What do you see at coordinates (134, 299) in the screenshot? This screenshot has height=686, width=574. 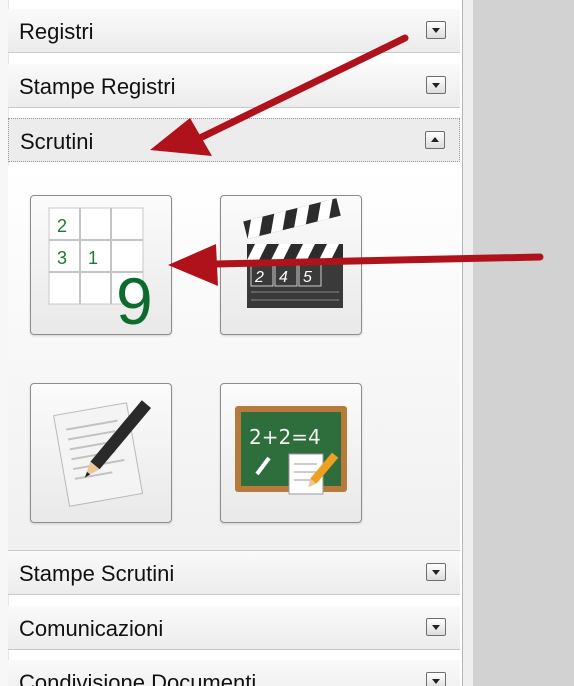 I see `big-grade-digit: 9` at bounding box center [134, 299].